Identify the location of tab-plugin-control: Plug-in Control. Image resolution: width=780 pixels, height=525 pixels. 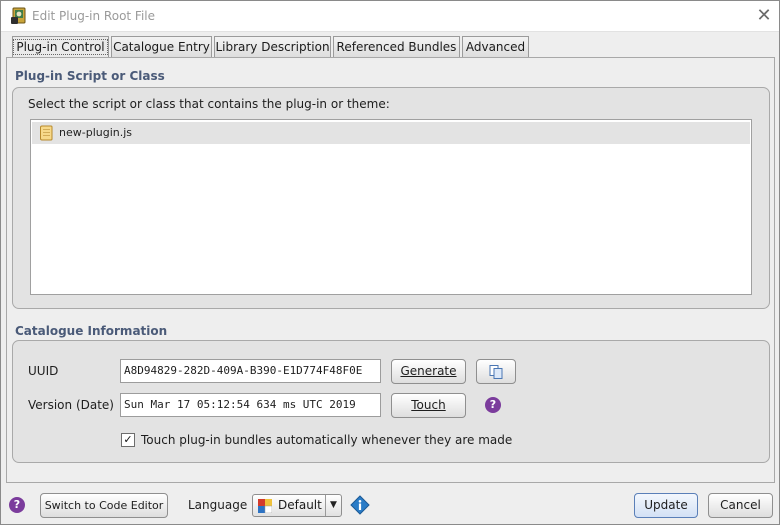
(60, 47).